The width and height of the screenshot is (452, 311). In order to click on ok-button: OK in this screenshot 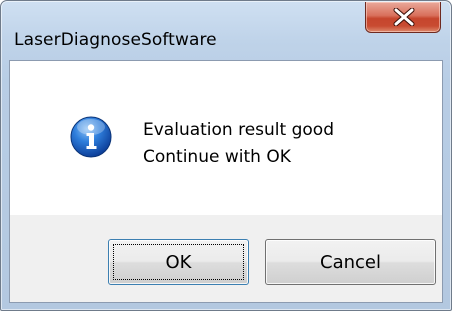, I will do `click(178, 262)`.